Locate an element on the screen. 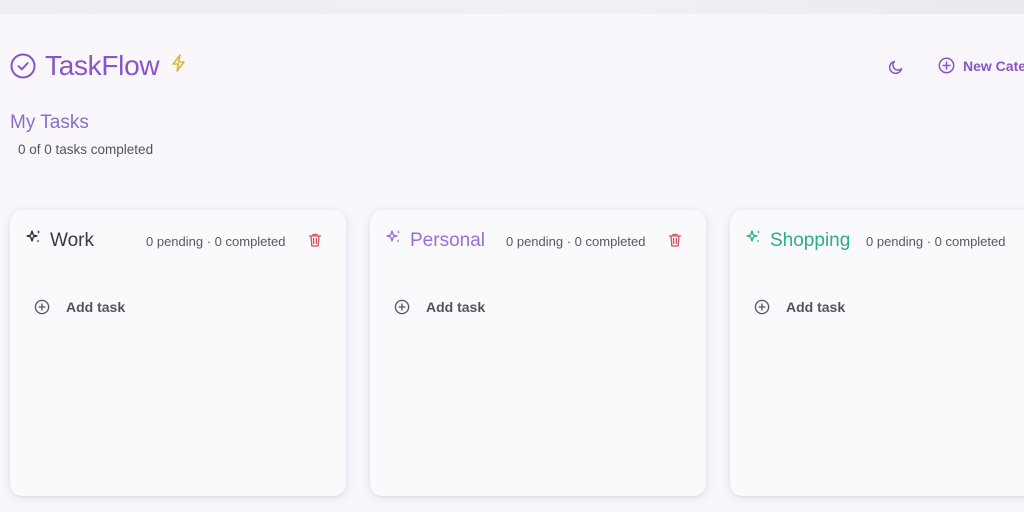 The width and height of the screenshot is (1024, 512). category-title: Personal is located at coordinates (447, 240).